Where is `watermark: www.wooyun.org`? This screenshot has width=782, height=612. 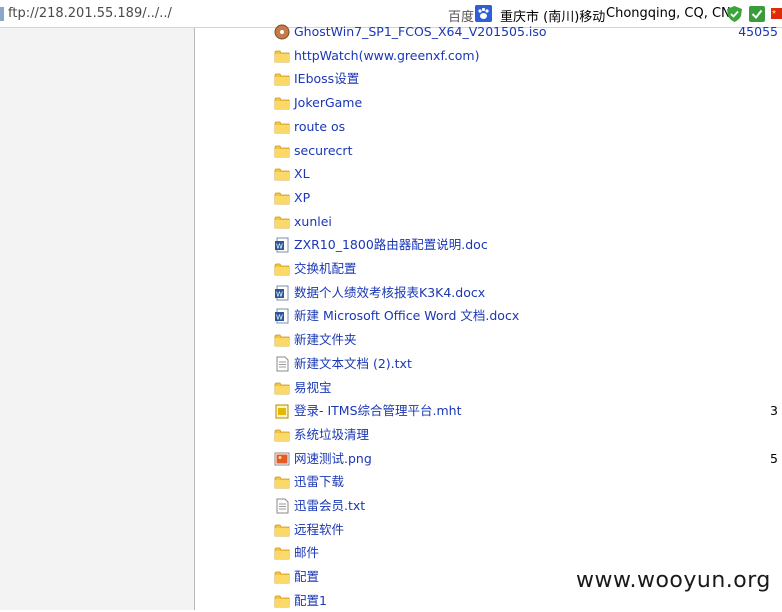
watermark: www.wooyun.org is located at coordinates (673, 580).